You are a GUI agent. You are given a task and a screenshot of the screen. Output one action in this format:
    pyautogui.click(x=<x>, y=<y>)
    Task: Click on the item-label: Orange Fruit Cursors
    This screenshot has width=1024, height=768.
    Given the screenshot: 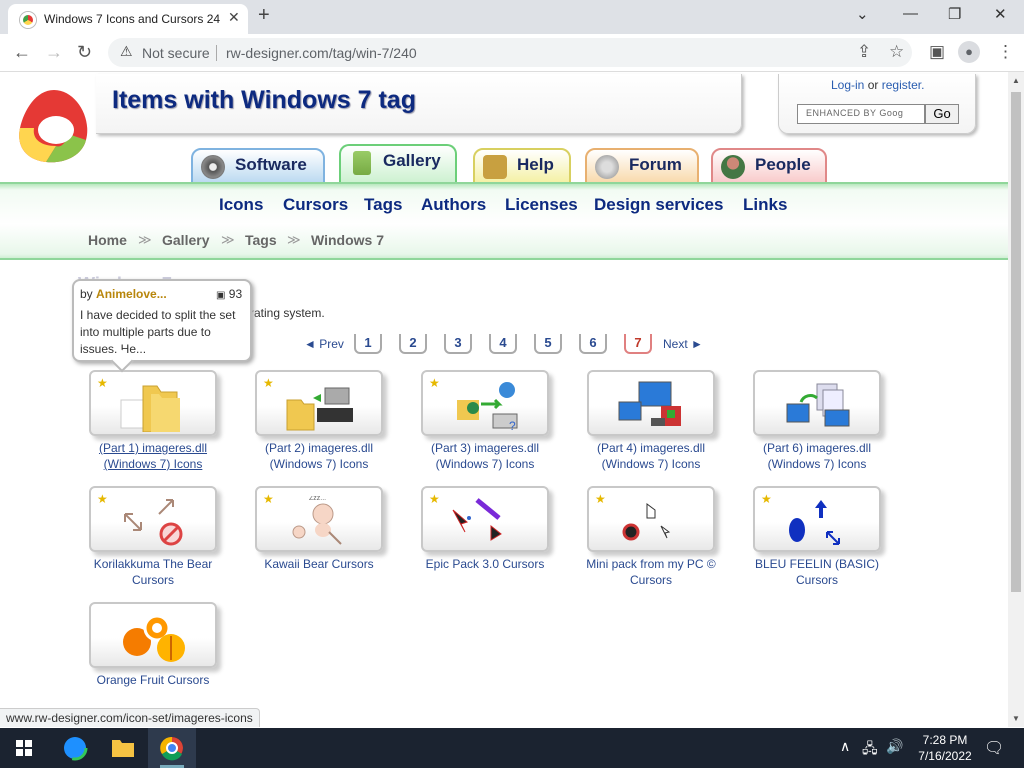 What is the action you would take?
    pyautogui.click(x=153, y=680)
    